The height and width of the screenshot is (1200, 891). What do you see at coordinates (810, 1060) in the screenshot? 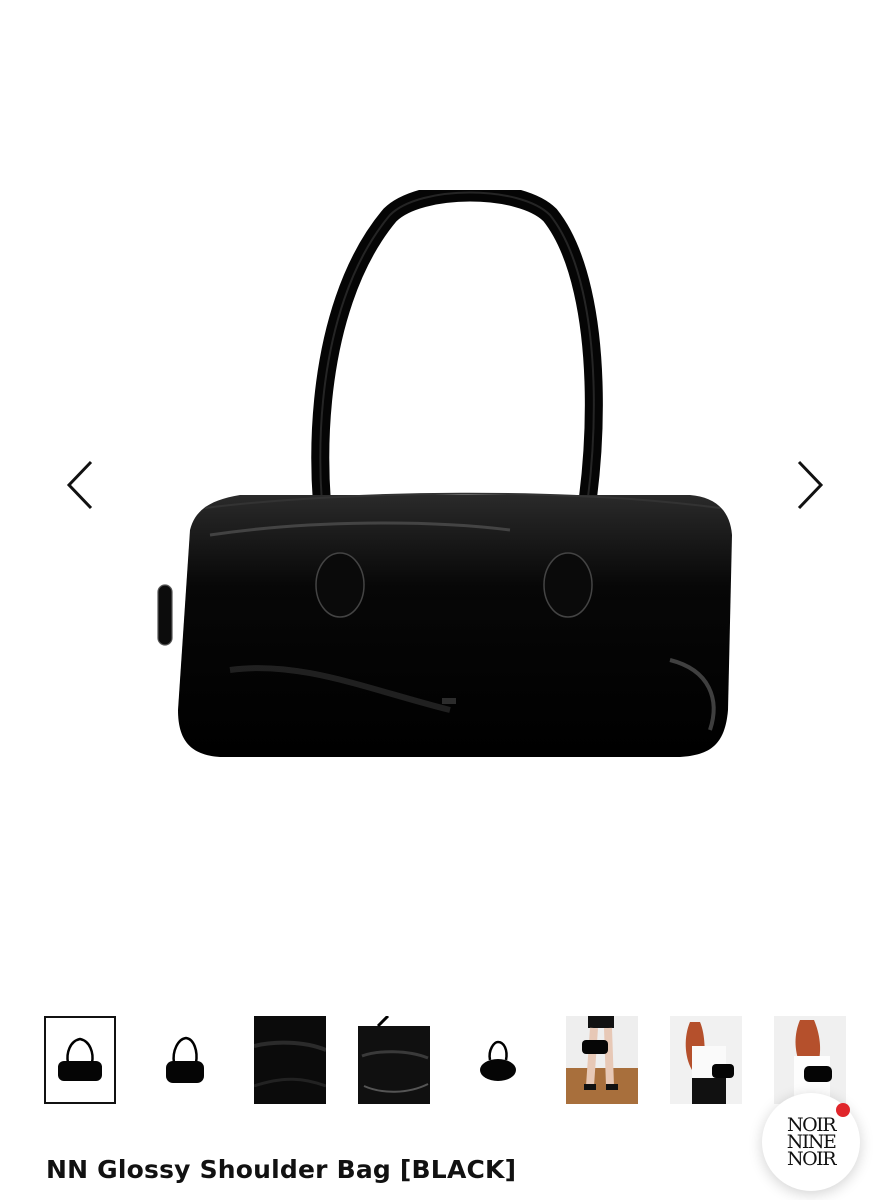
I see `thumb-model-carry` at bounding box center [810, 1060].